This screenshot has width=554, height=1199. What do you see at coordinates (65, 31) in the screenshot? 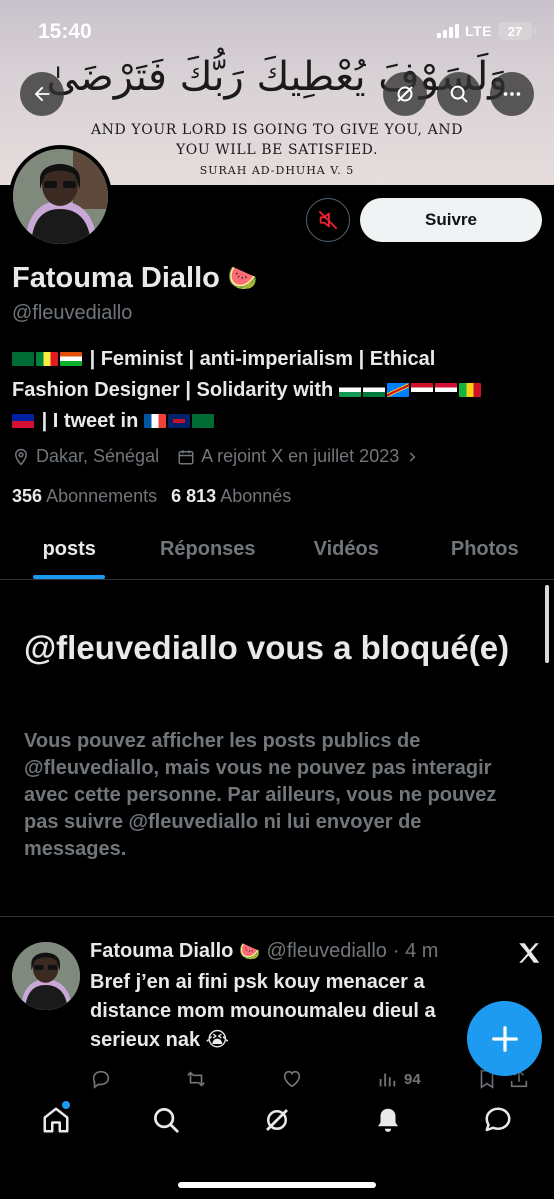
I see `status-time: 15:40` at bounding box center [65, 31].